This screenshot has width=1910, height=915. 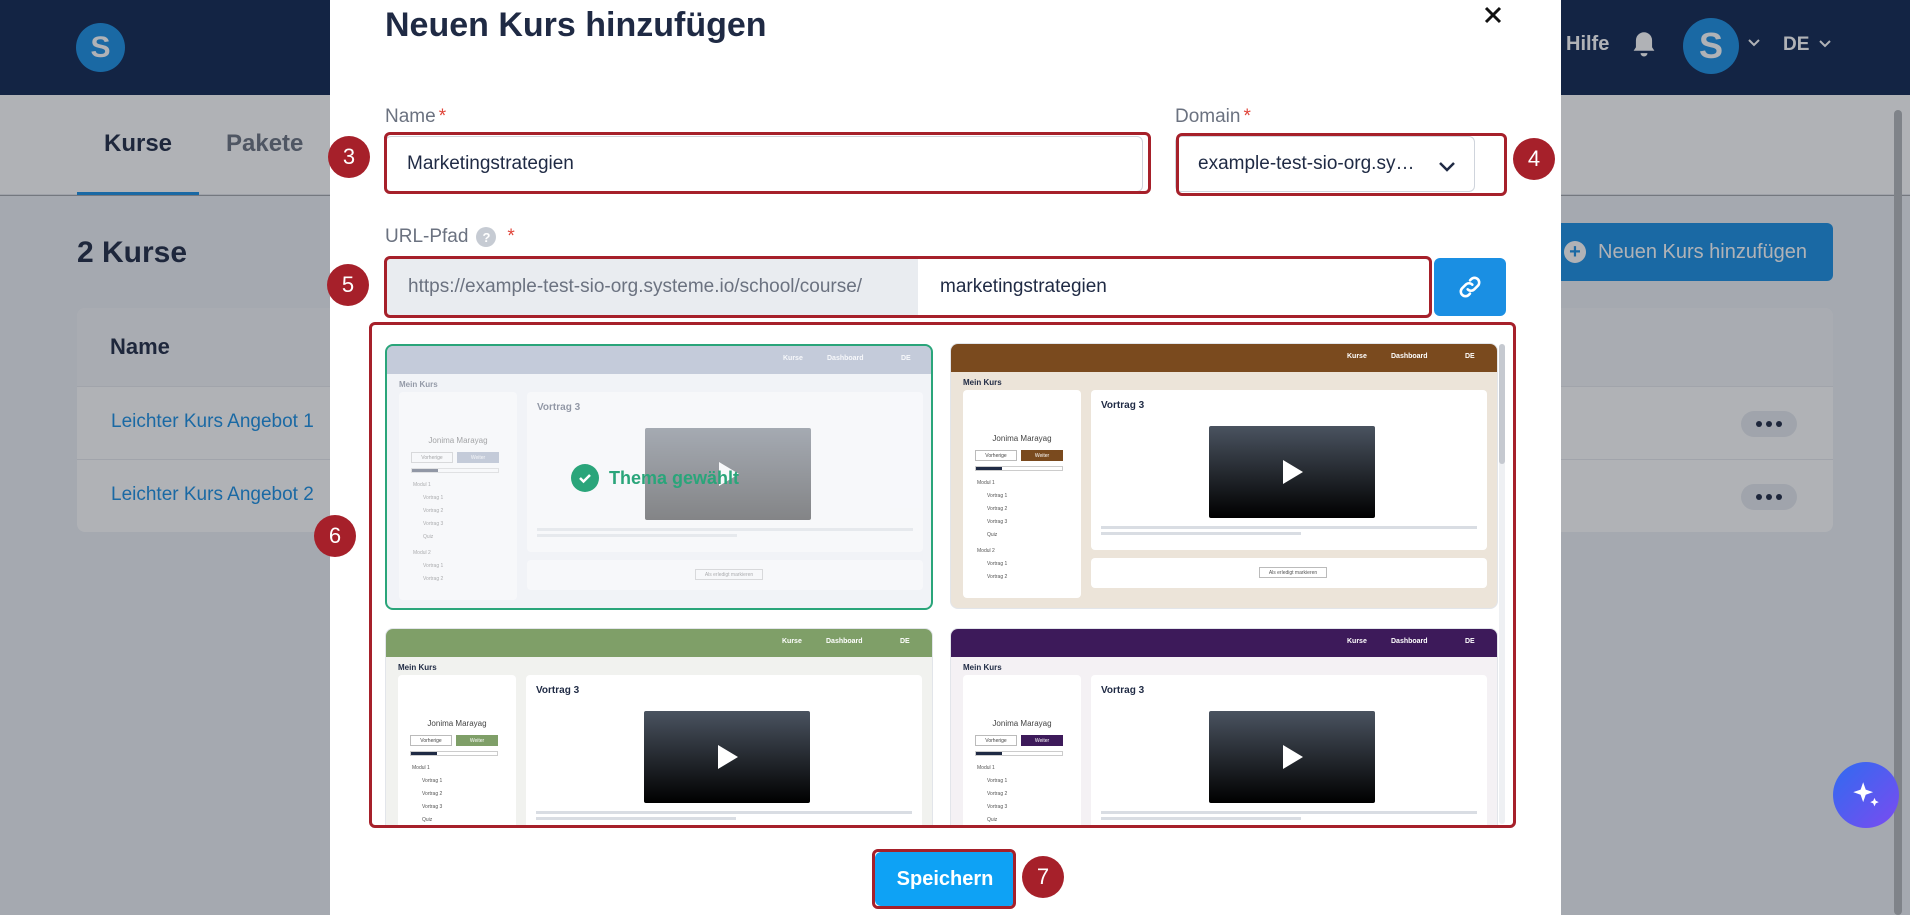 What do you see at coordinates (1493, 15) in the screenshot?
I see `close-icon` at bounding box center [1493, 15].